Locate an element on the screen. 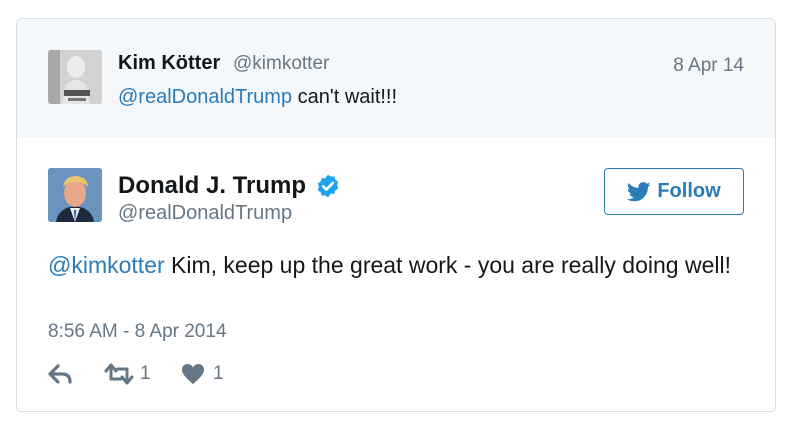 This screenshot has height=433, width=799. like-count: 1 is located at coordinates (218, 373).